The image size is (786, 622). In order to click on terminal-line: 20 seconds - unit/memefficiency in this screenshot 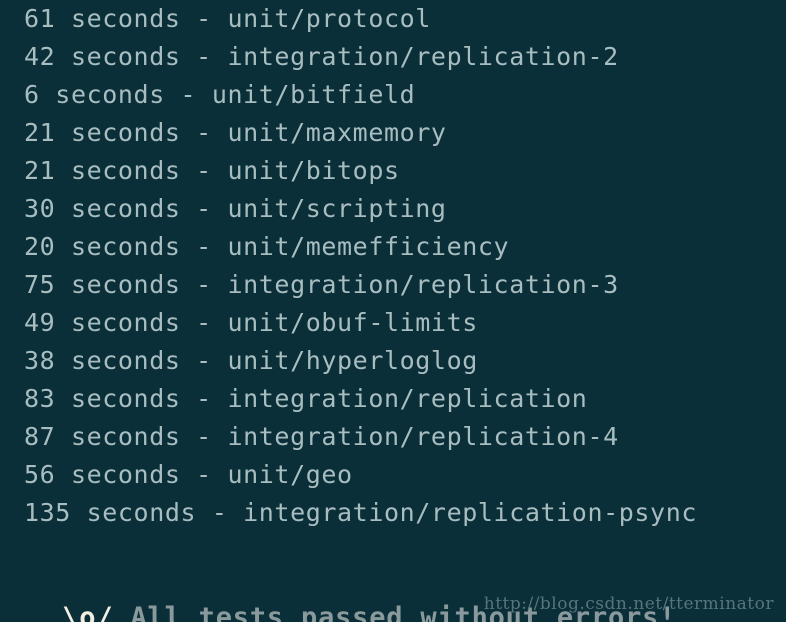, I will do `click(267, 246)`.